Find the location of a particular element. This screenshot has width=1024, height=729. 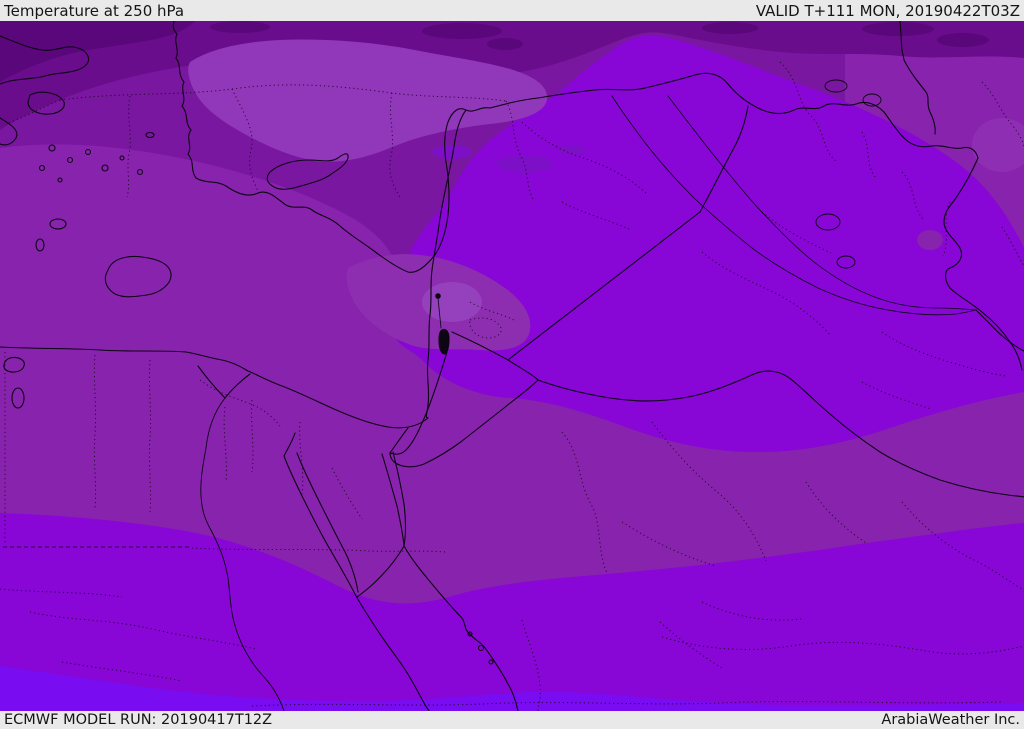

dead-sea is located at coordinates (444, 341).